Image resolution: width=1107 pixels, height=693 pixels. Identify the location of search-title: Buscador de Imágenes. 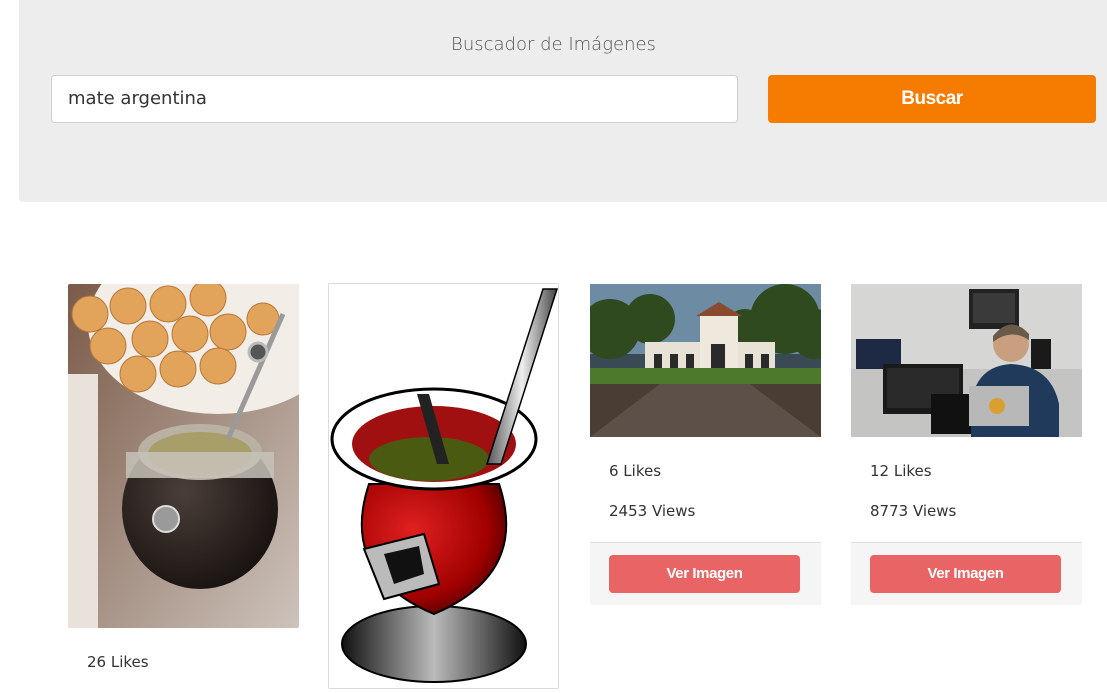
(553, 44).